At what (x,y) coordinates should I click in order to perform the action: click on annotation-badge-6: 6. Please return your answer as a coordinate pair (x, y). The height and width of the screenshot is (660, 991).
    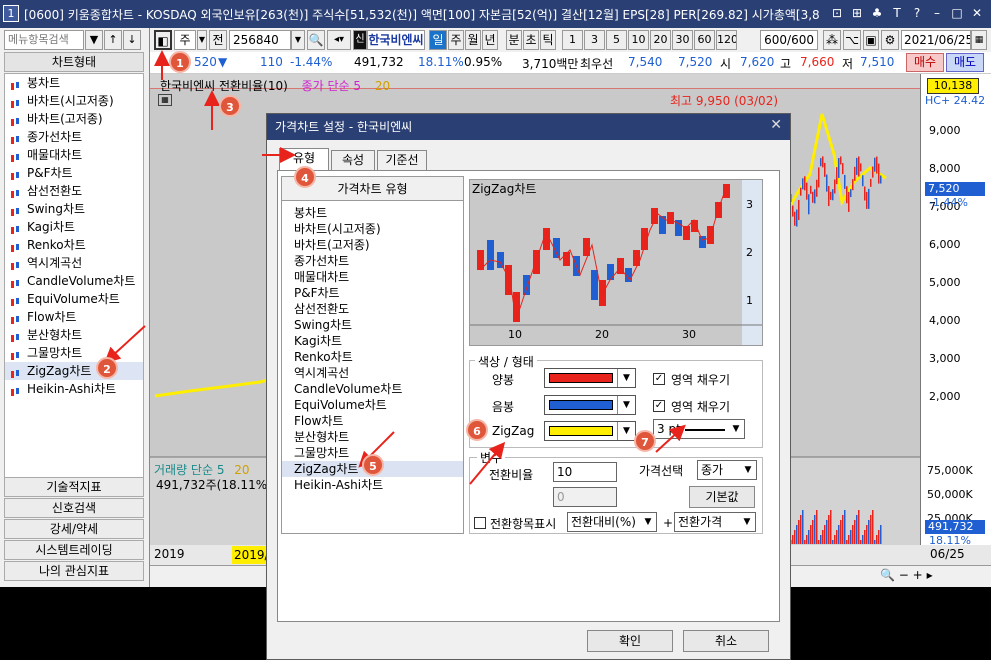
    Looking at the image, I should click on (477, 430).